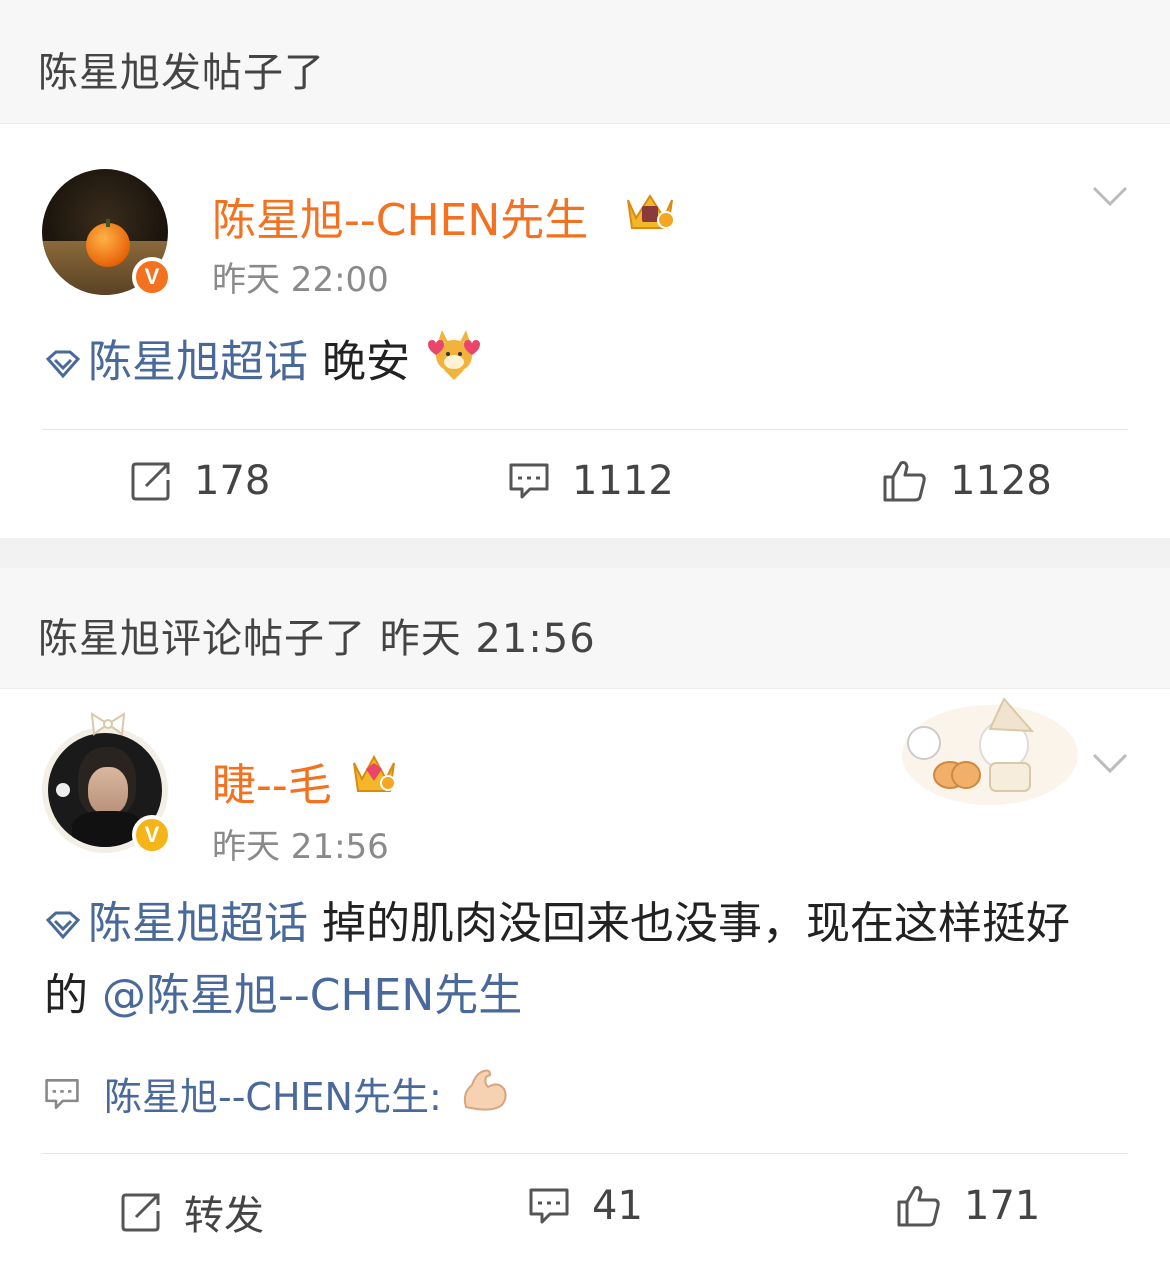 The image size is (1170, 1267). Describe the element at coordinates (585, 62) in the screenshot. I see `post-activity-header: 陈星旭发帖子了` at that location.